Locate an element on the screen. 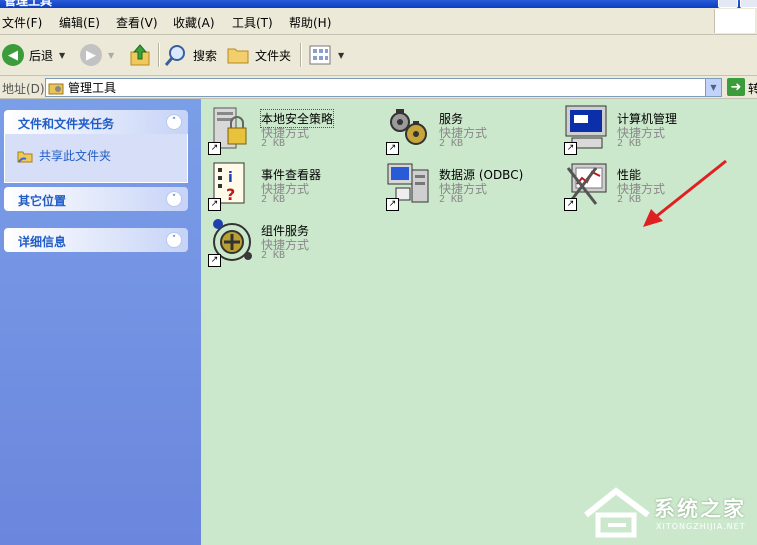 The image size is (757, 545). address-input: 管理工具 ▼ is located at coordinates (383, 87).